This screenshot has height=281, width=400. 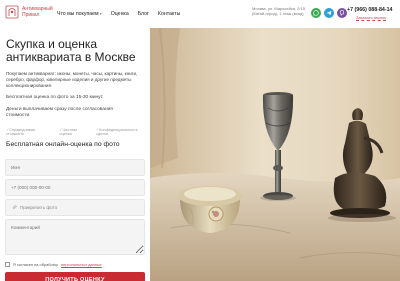 I want to click on attach-photo-label: Прикрепить фото, so click(x=39, y=207).